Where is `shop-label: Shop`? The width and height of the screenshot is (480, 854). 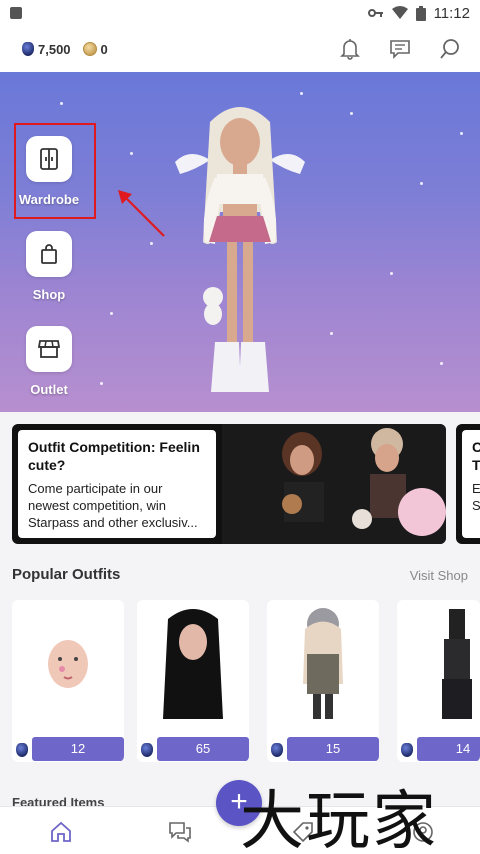 shop-label: Shop is located at coordinates (49, 294).